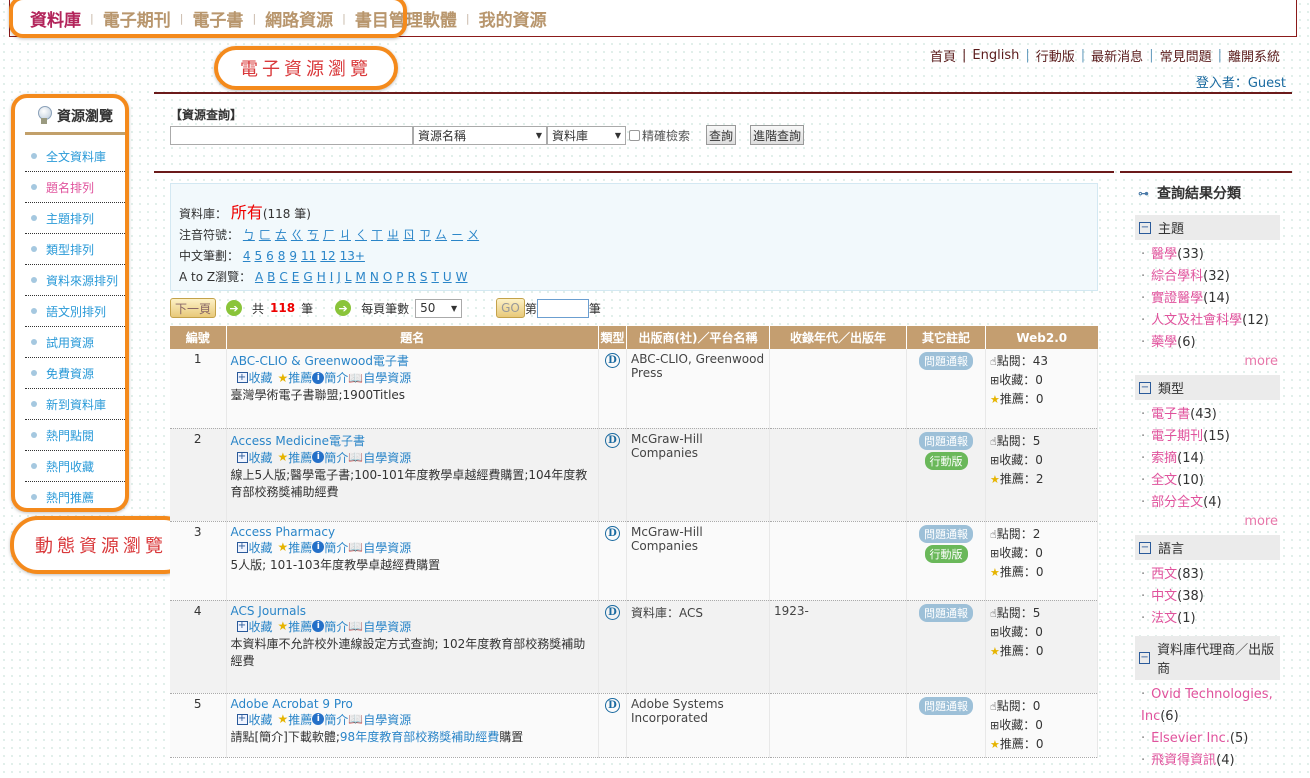  Describe the element at coordinates (1164, 254) in the screenshot. I see `facet-link: 醫學` at that location.